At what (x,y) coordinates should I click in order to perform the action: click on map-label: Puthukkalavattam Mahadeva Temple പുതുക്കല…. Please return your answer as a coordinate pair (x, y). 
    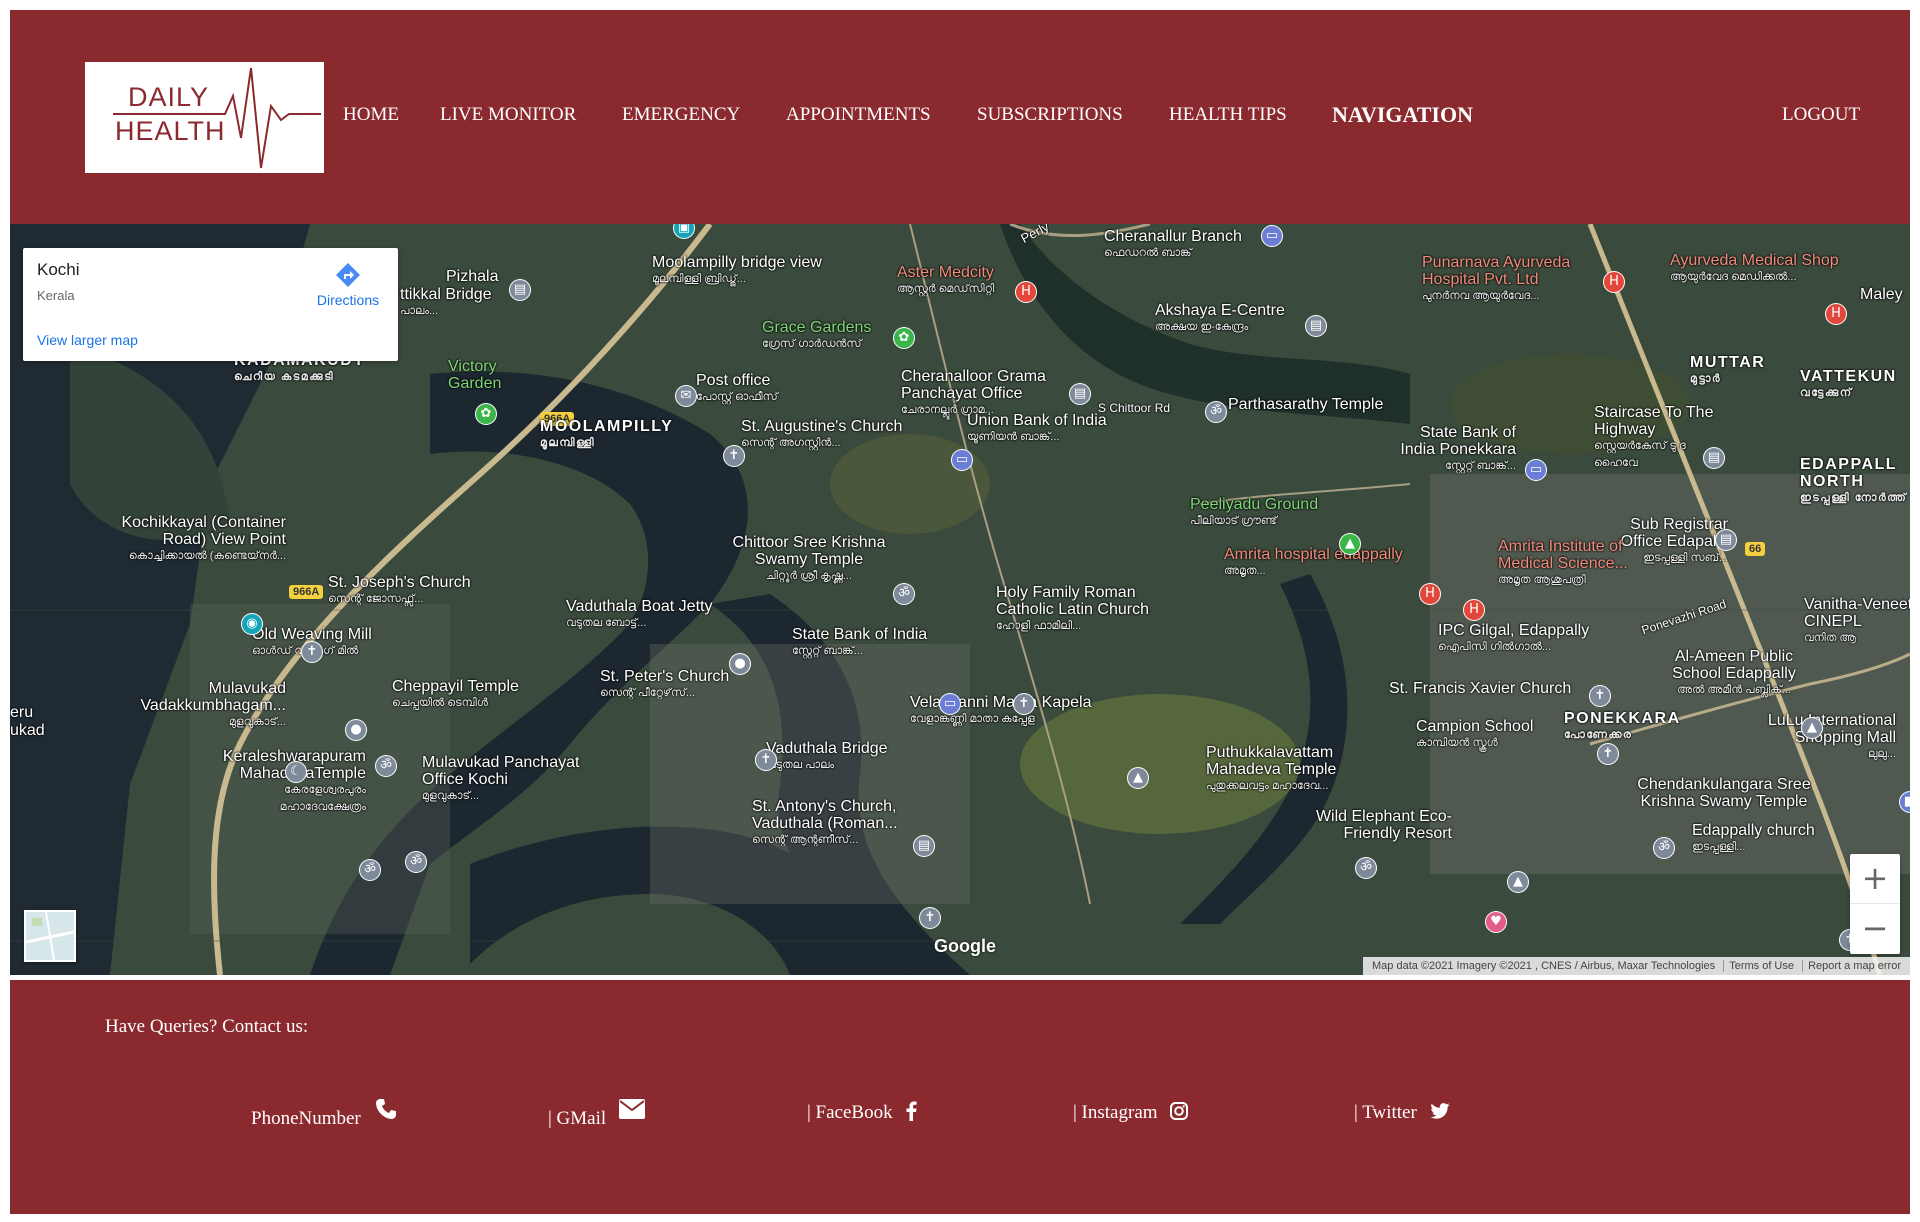
    Looking at the image, I should click on (1281, 769).